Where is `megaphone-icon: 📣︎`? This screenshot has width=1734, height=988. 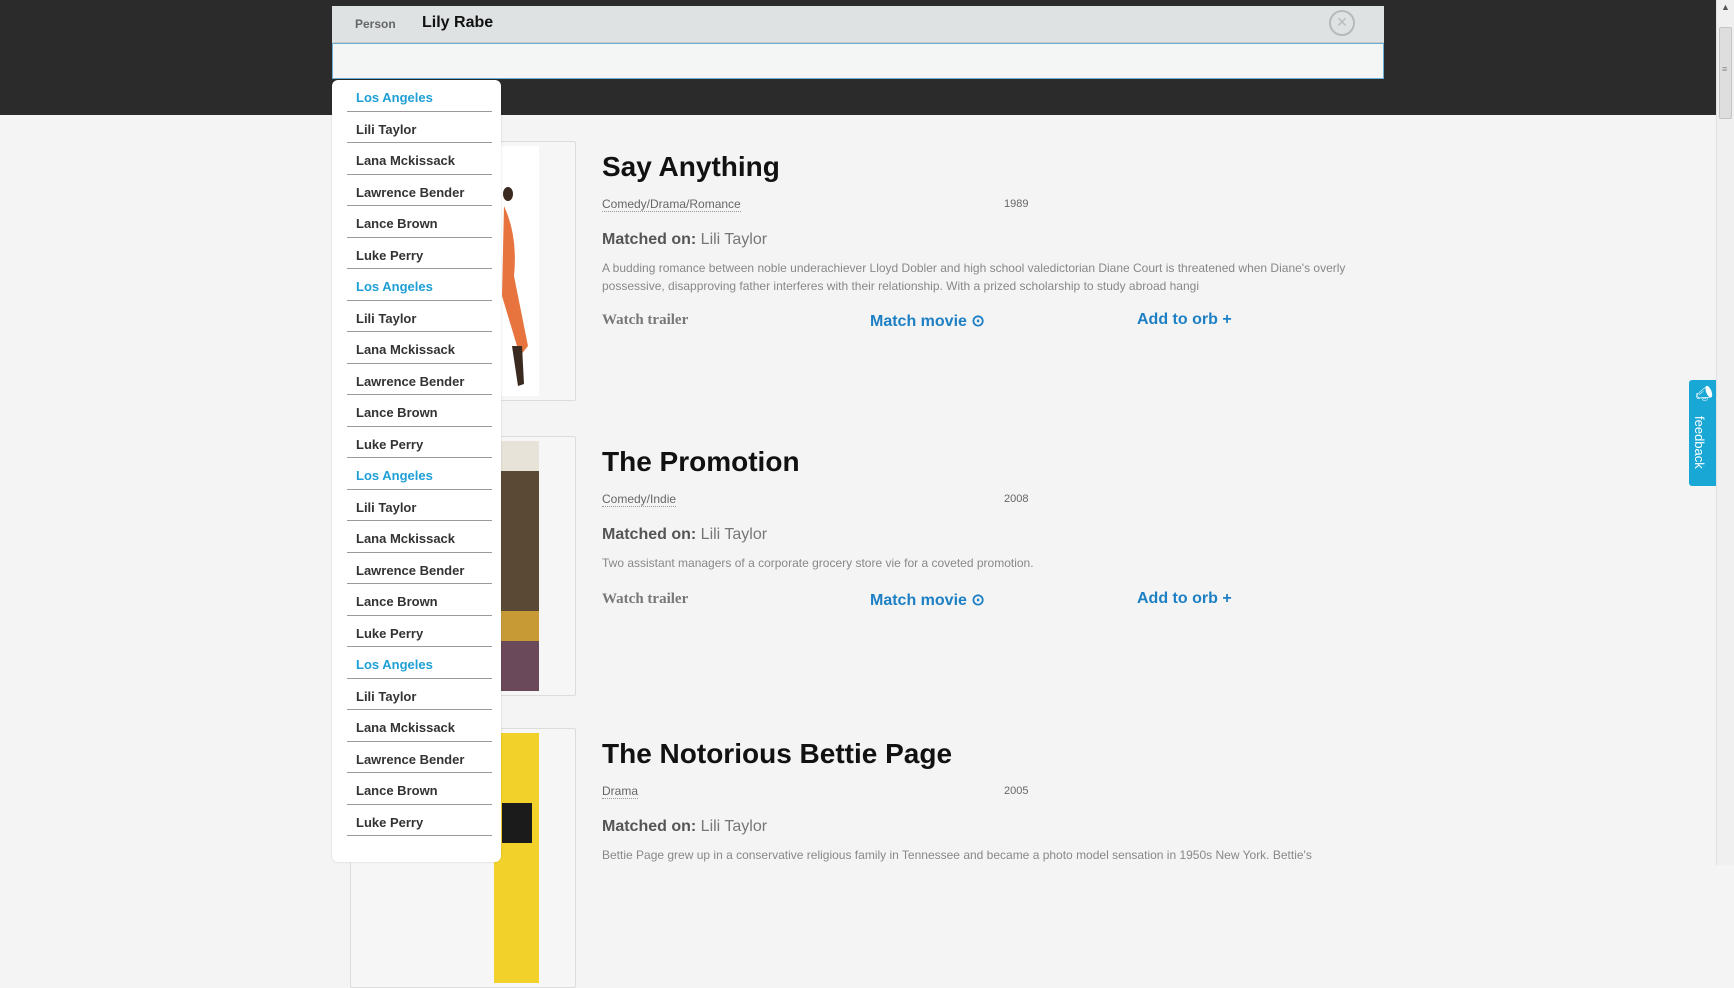
megaphone-icon: 📣︎ is located at coordinates (1704, 393).